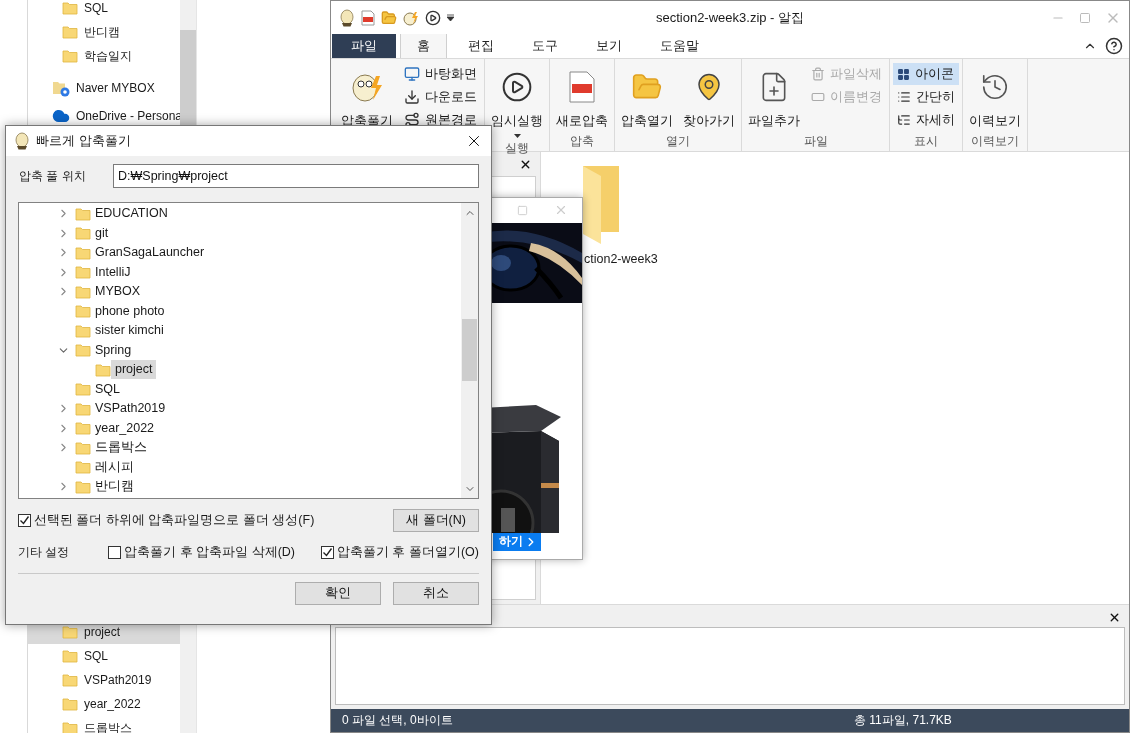 The image size is (1130, 733). What do you see at coordinates (926, 141) in the screenshot?
I see `group-label: 표시` at bounding box center [926, 141].